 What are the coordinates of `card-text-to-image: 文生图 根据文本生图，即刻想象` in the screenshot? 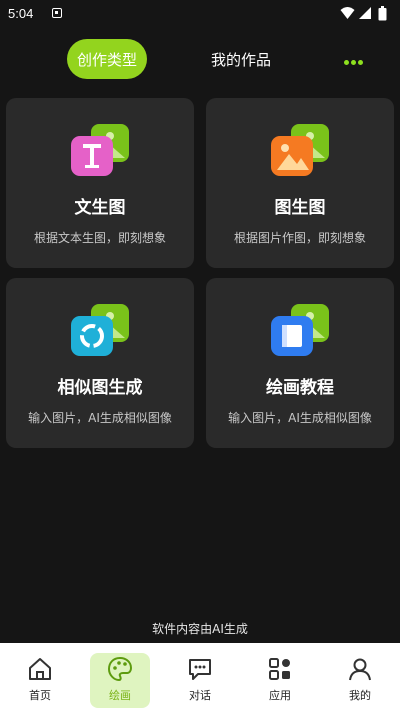 It's located at (100, 183).